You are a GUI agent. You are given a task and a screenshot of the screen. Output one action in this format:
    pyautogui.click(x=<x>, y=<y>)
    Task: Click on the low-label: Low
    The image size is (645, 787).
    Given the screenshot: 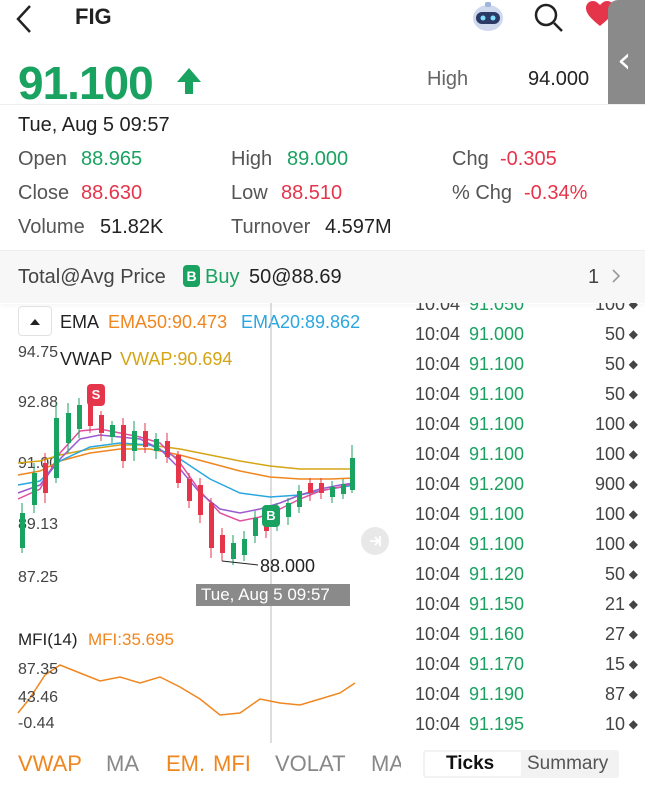 What is the action you would take?
    pyautogui.click(x=249, y=193)
    